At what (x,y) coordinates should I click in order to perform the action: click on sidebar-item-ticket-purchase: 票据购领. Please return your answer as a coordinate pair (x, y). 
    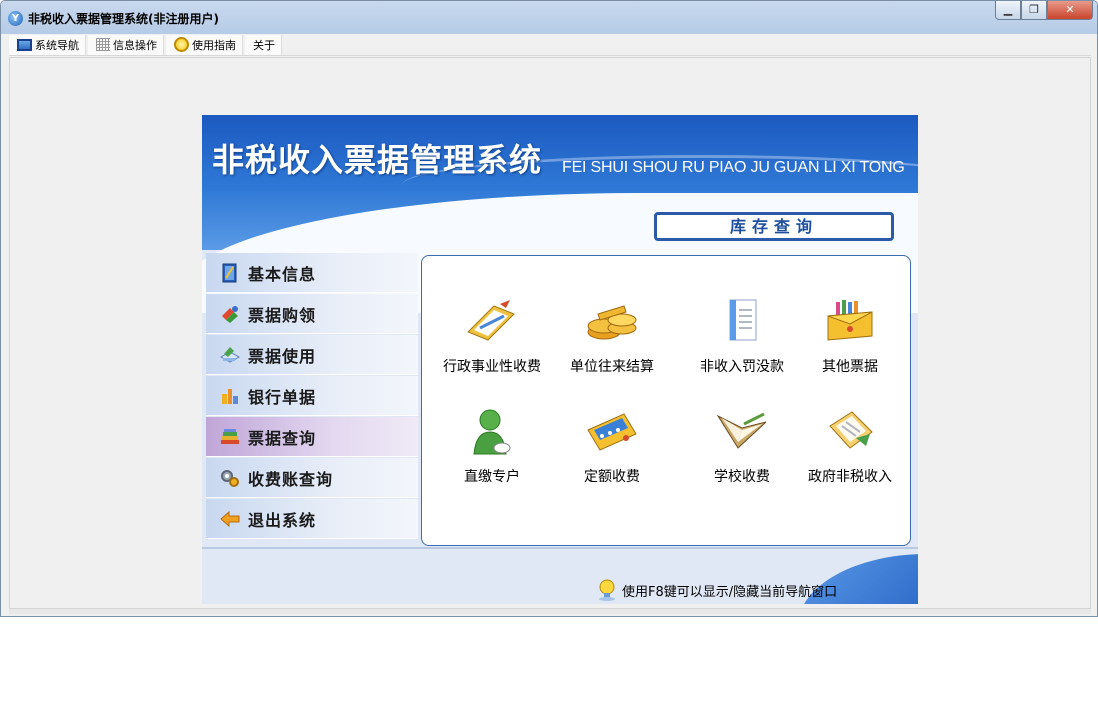
    Looking at the image, I should click on (312, 314).